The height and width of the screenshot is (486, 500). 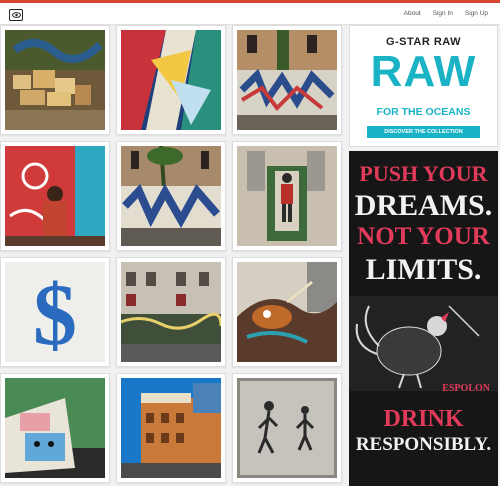 I want to click on espolon-line-1: PUSH YOUR, so click(x=423, y=173).